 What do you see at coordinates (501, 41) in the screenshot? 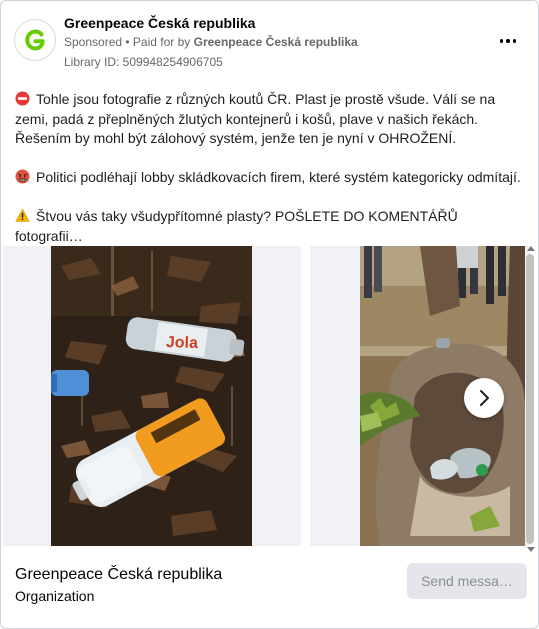
I see `more-horizontal-icon` at bounding box center [501, 41].